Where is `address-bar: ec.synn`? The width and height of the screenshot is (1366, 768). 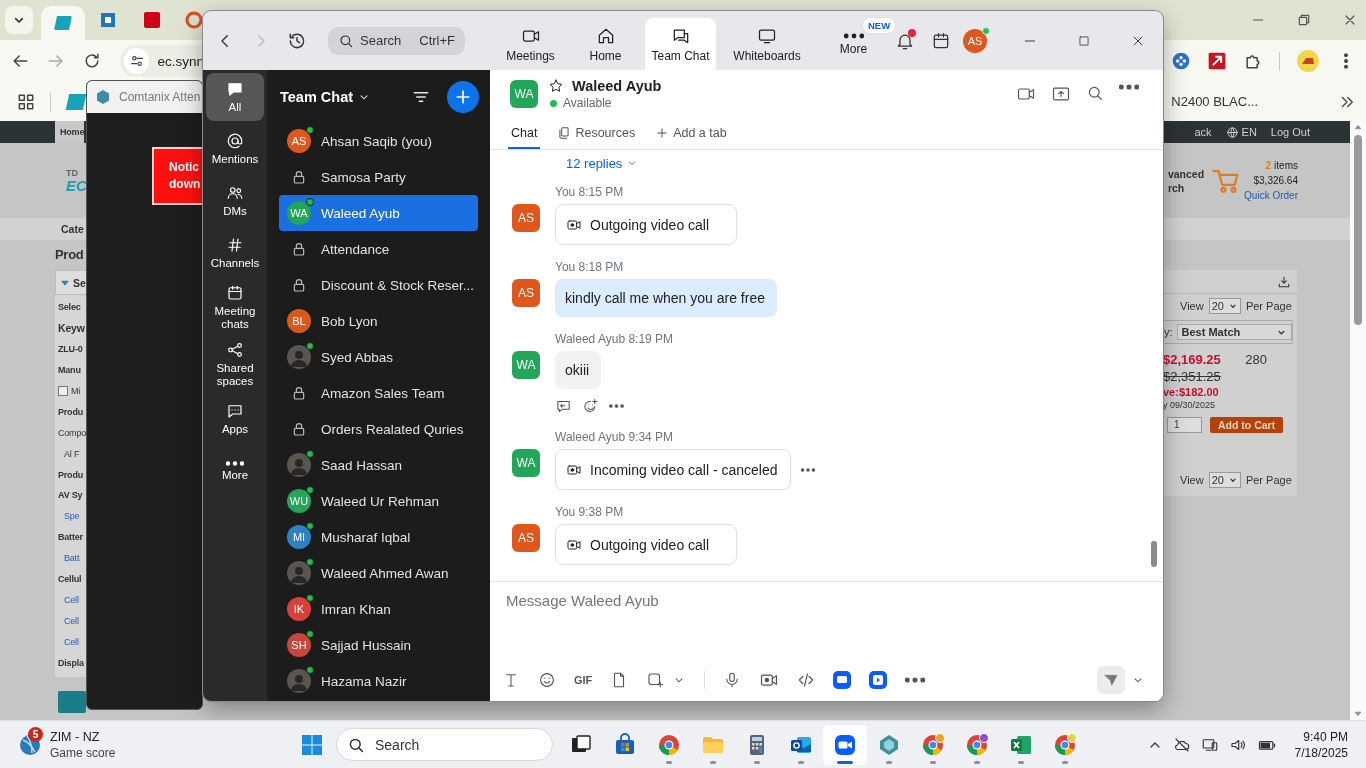
address-bar: ec.synn is located at coordinates (162, 61).